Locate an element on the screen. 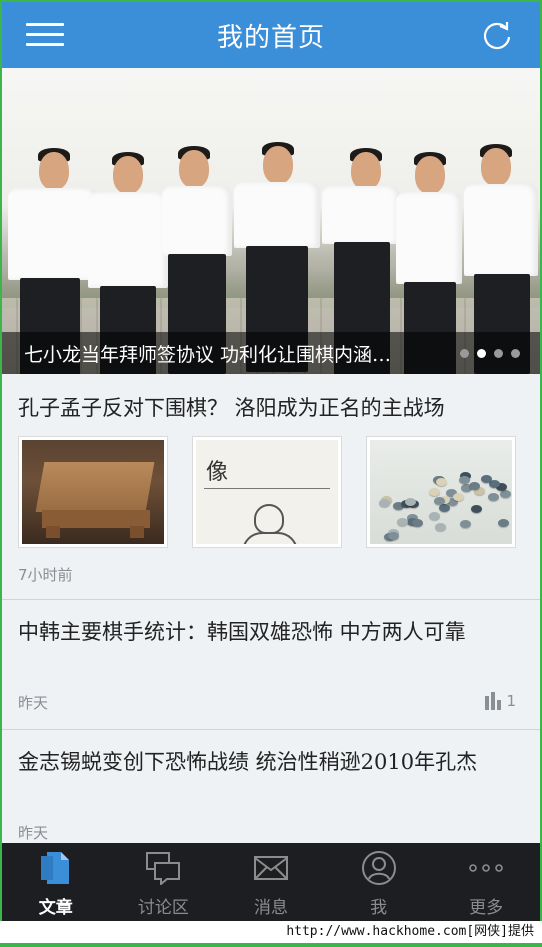  page-title: 我的首页 is located at coordinates (270, 37).